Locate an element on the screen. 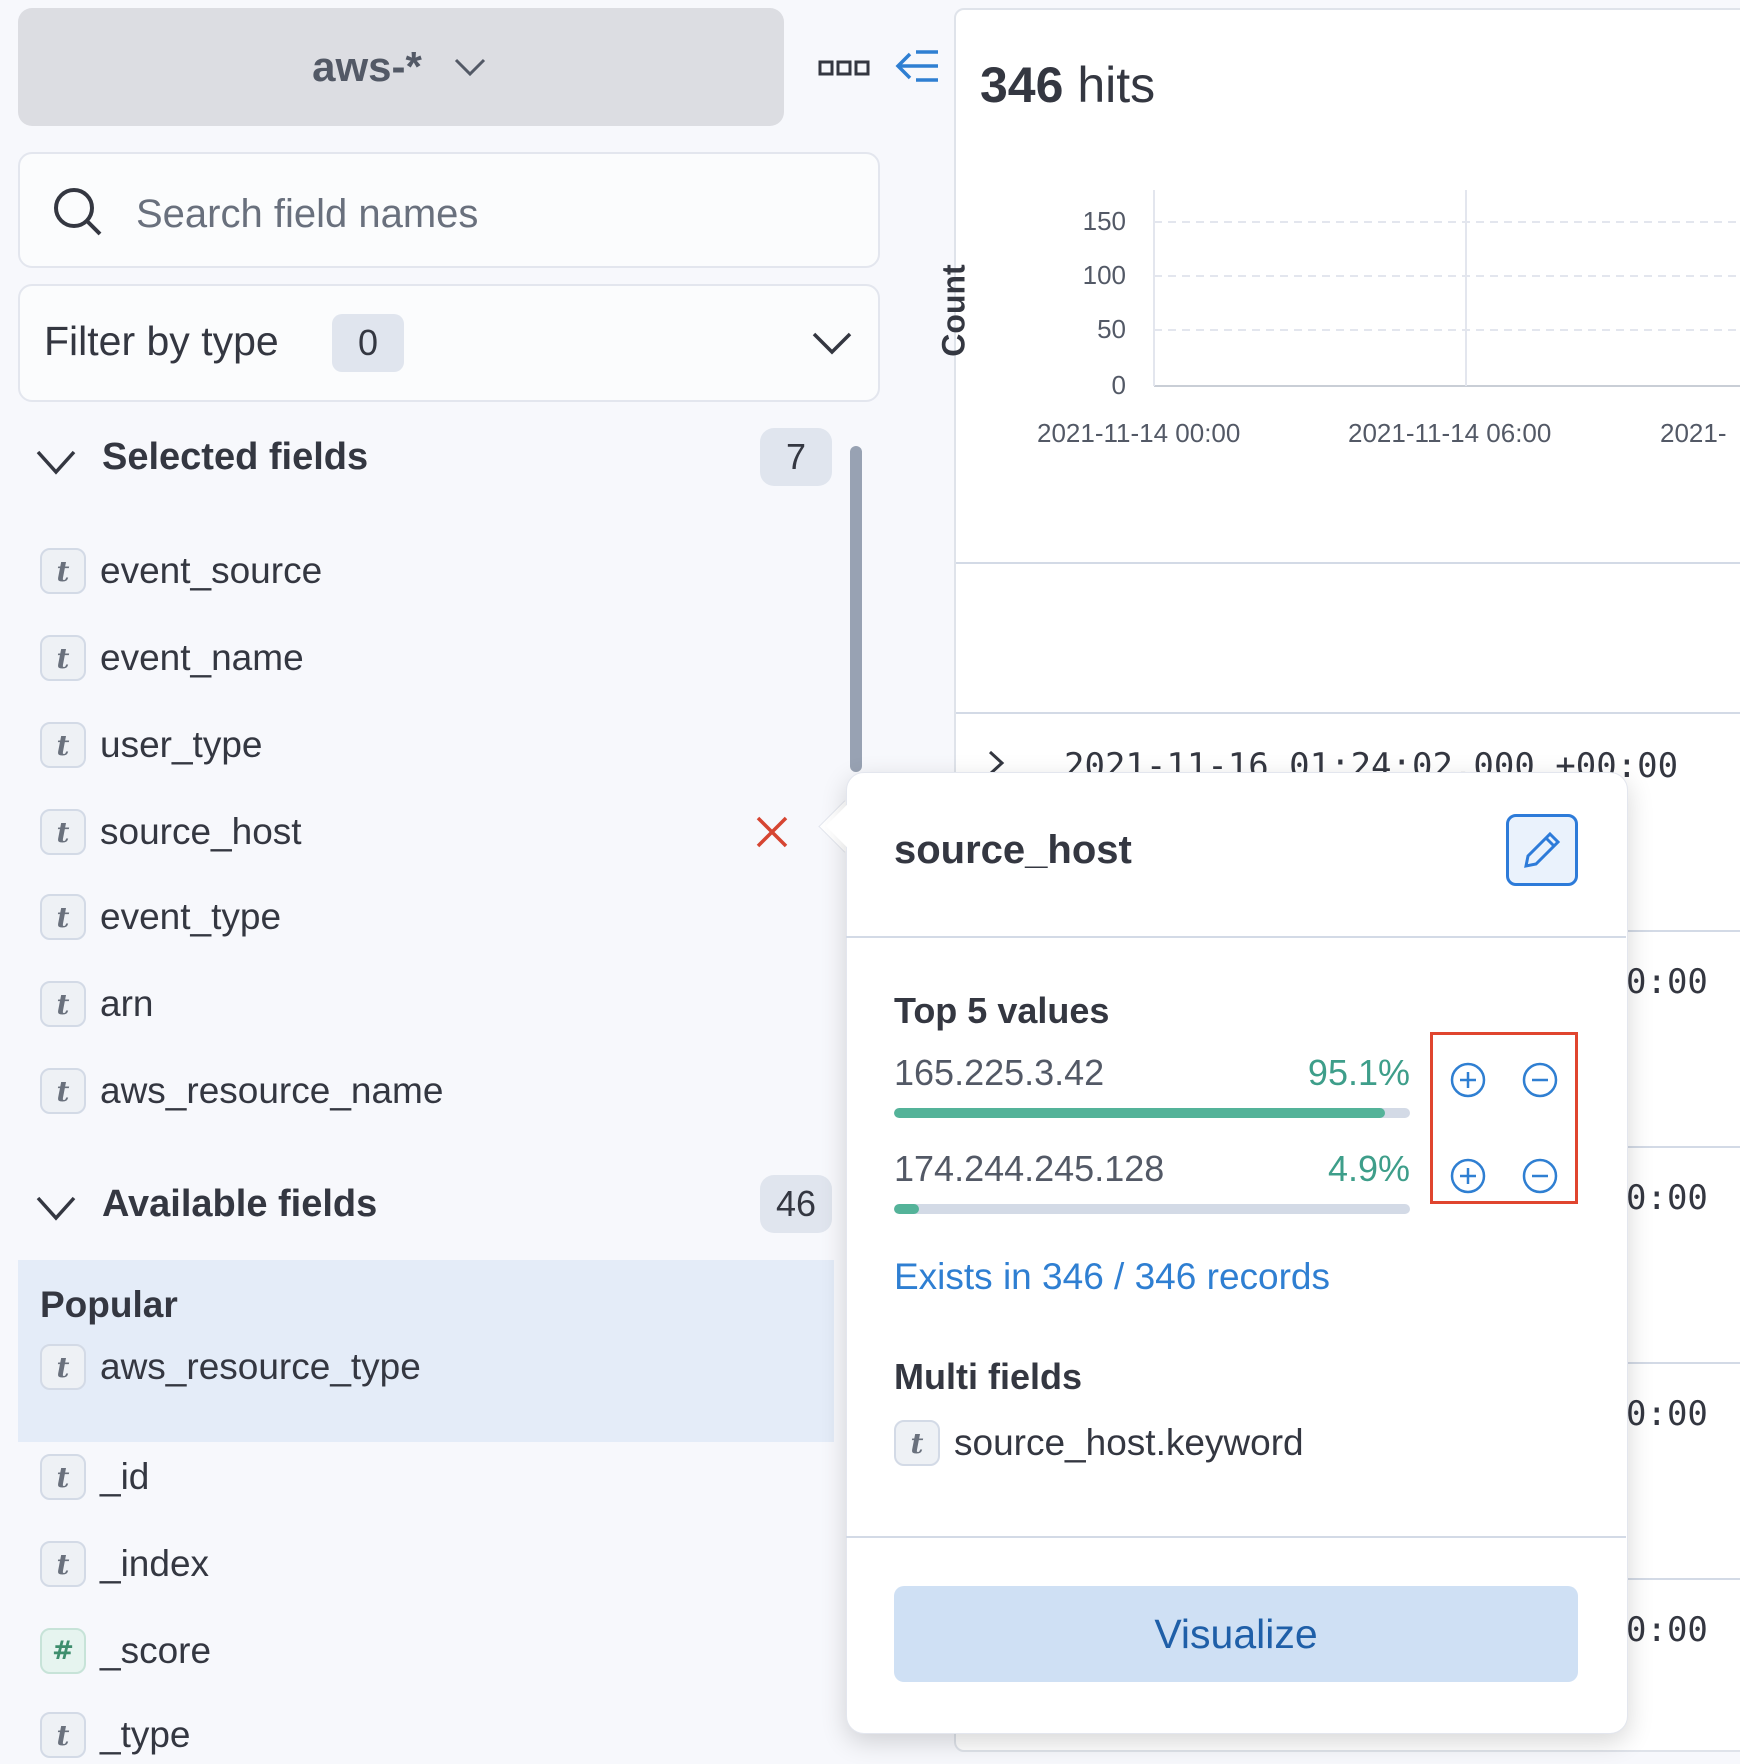  field-name: source_host.keyword is located at coordinates (1129, 1442).